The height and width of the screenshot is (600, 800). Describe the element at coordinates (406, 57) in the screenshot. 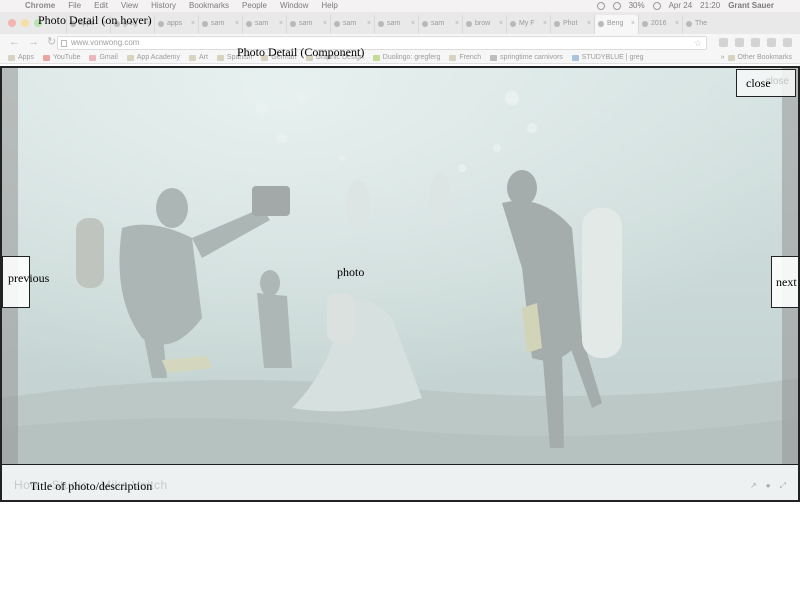

I see `bookmark-duolingo: Duolingo: gregferg` at that location.